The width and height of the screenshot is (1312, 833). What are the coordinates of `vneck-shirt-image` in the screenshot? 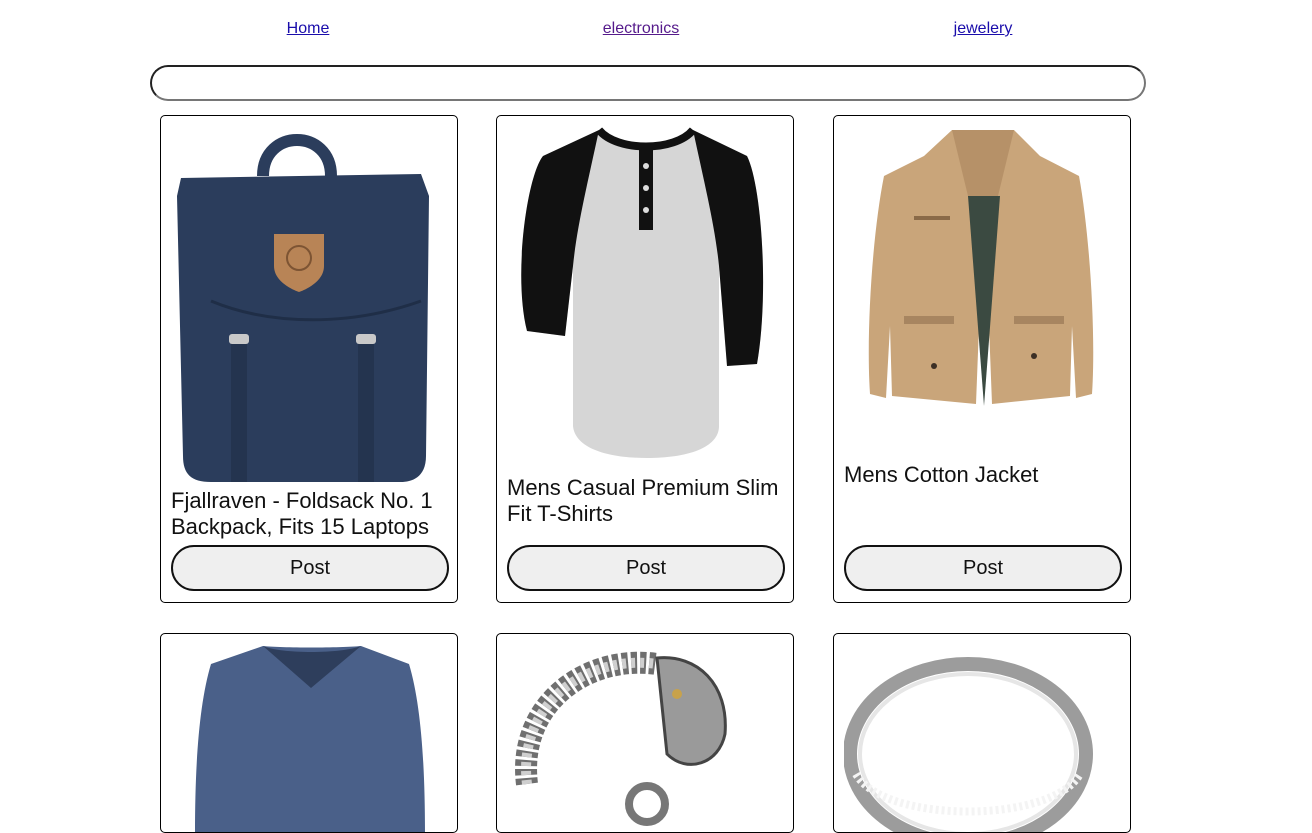 It's located at (310, 739).